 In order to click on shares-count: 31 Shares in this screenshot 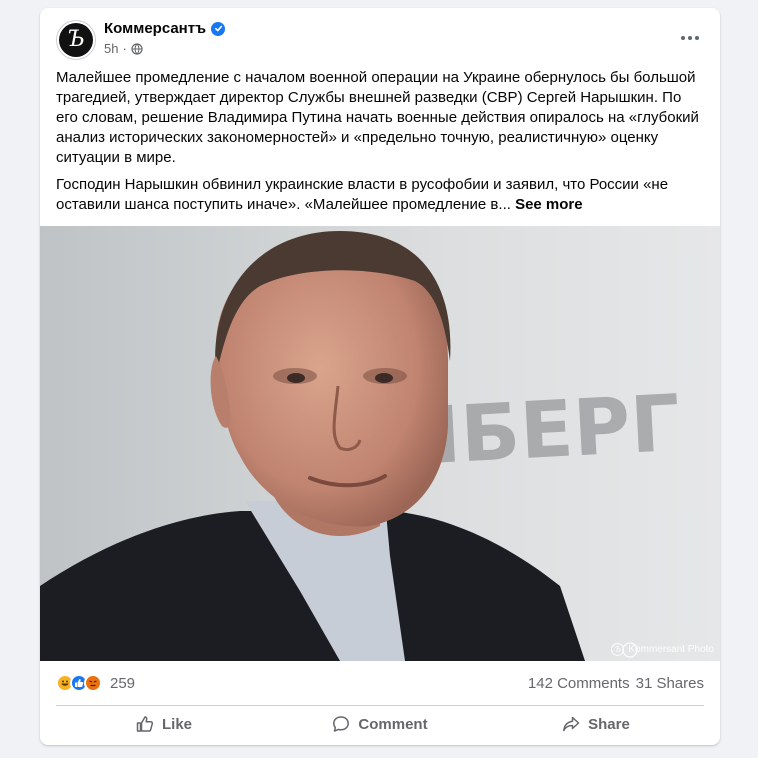, I will do `click(670, 683)`.